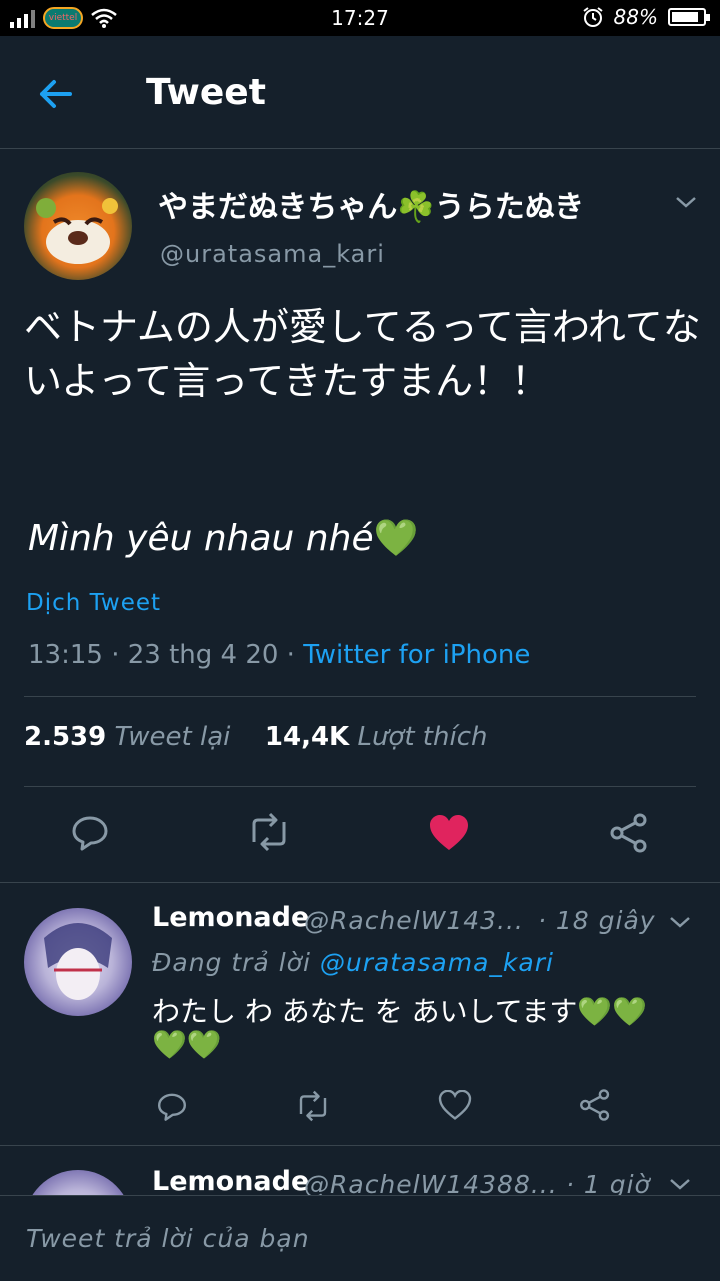 Image resolution: width=720 pixels, height=1281 pixels. Describe the element at coordinates (597, 920) in the screenshot. I see `reply-time: · 18 giây` at that location.